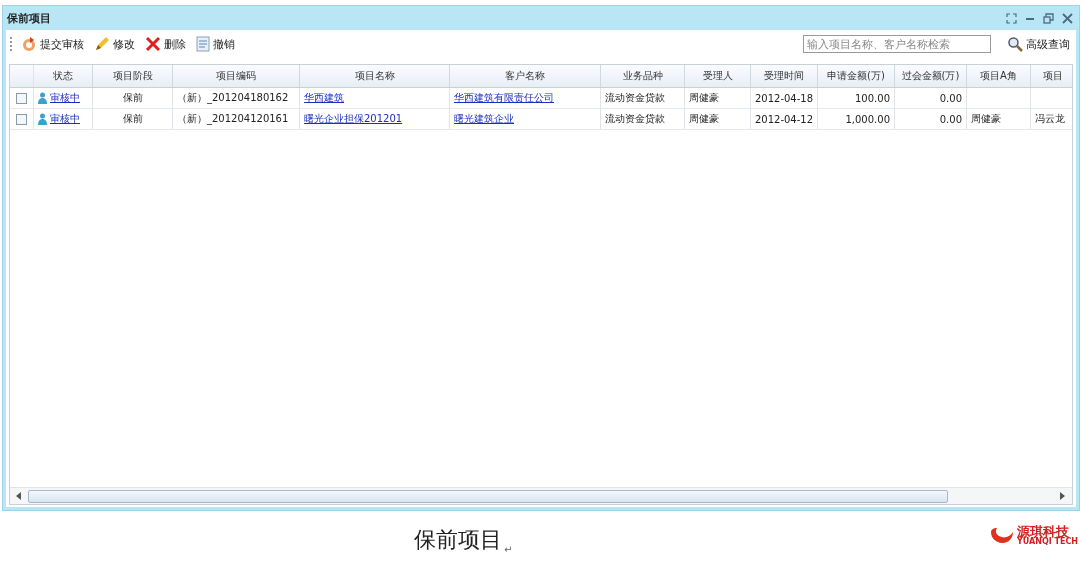 The width and height of the screenshot is (1082, 565). Describe the element at coordinates (52, 44) in the screenshot. I see `submit-button: 提交审核` at that location.